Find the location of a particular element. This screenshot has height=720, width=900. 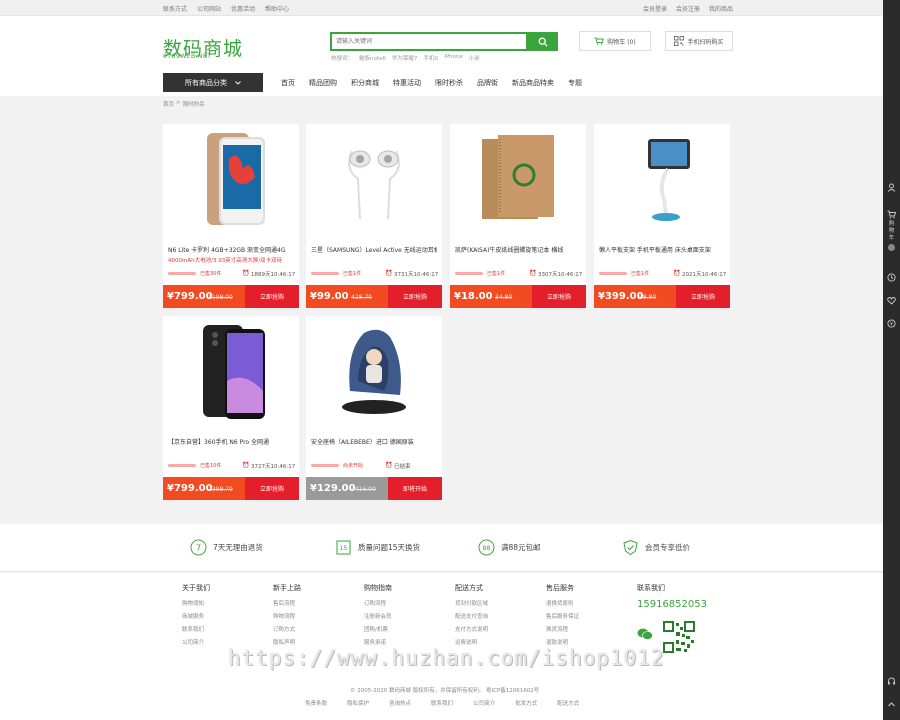

service-item: 7 7天无理由退货 is located at coordinates (226, 547).